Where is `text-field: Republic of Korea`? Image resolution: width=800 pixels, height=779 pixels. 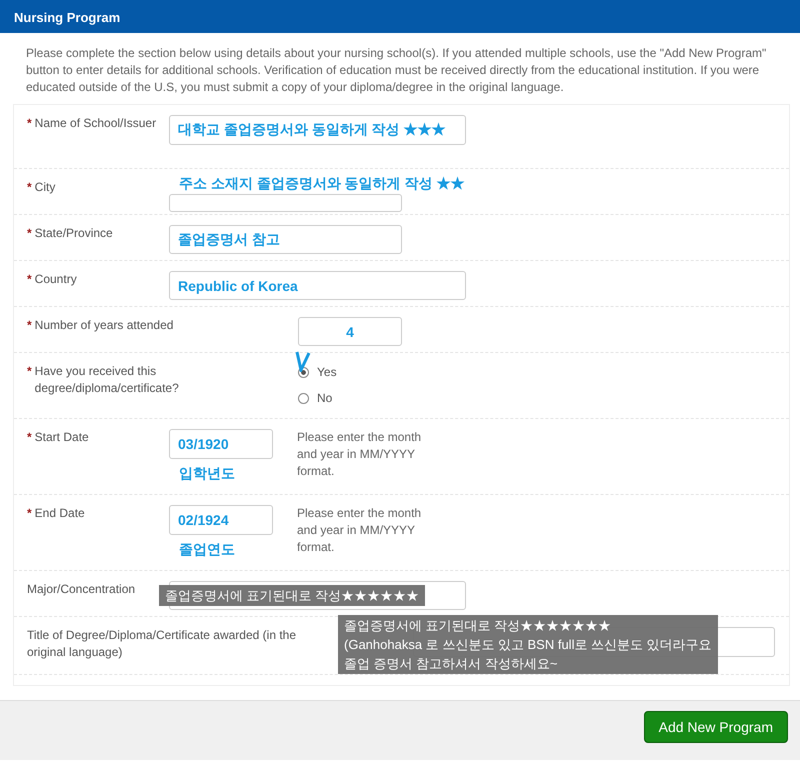
text-field: Republic of Korea is located at coordinates (317, 285).